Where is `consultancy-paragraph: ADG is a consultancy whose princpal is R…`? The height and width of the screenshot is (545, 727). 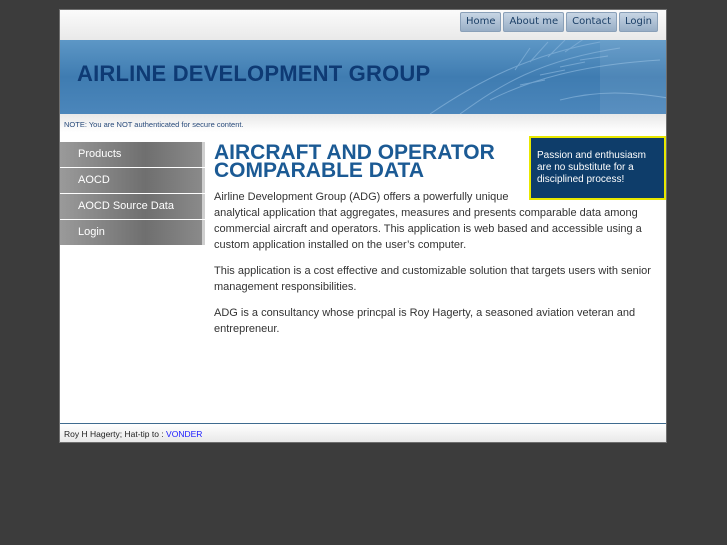 consultancy-paragraph: ADG is a consultancy whose princpal is R… is located at coordinates (425, 321).